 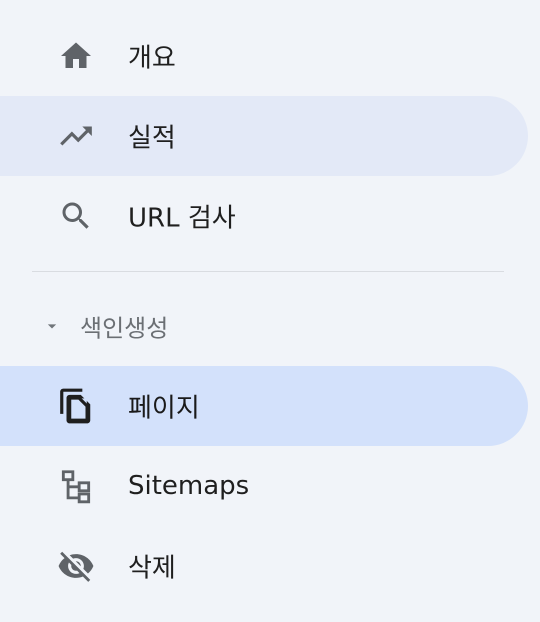 I want to click on nav-item-removals: 삭제, so click(x=264, y=566).